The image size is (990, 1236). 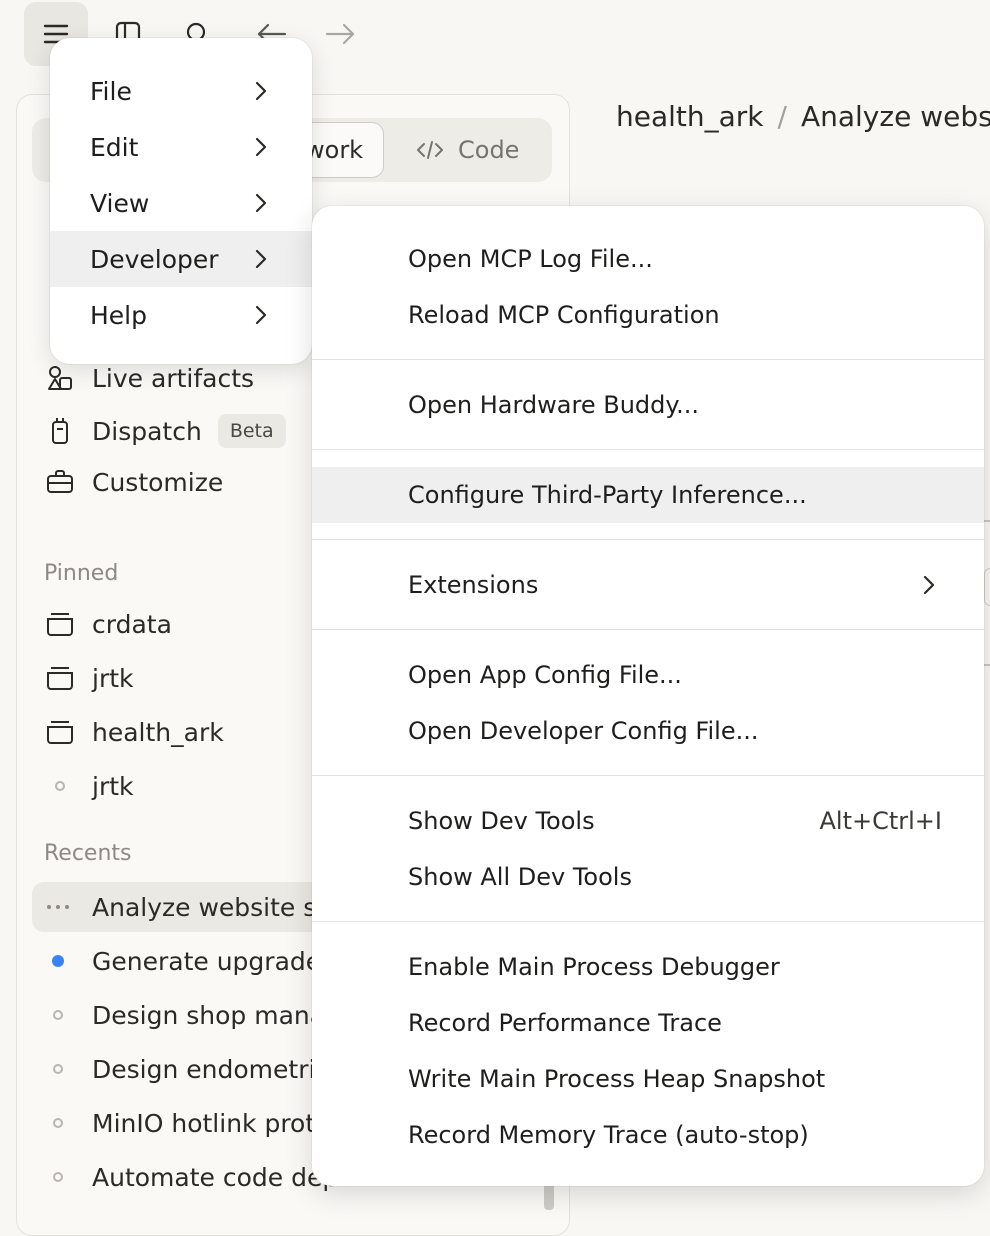 I want to click on menu-item-memory-trace: Record Memory Trace (auto-stop), so click(x=648, y=1135).